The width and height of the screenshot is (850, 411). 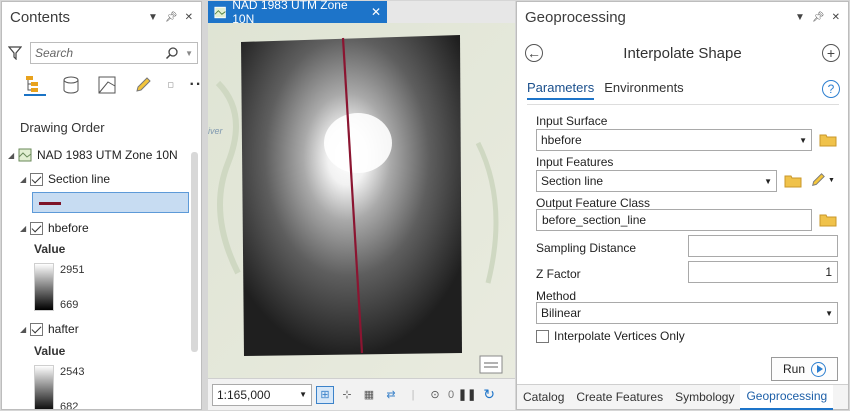 What do you see at coordinates (674, 140) in the screenshot?
I see `input-surface-dropdown: hbefore ▼` at bounding box center [674, 140].